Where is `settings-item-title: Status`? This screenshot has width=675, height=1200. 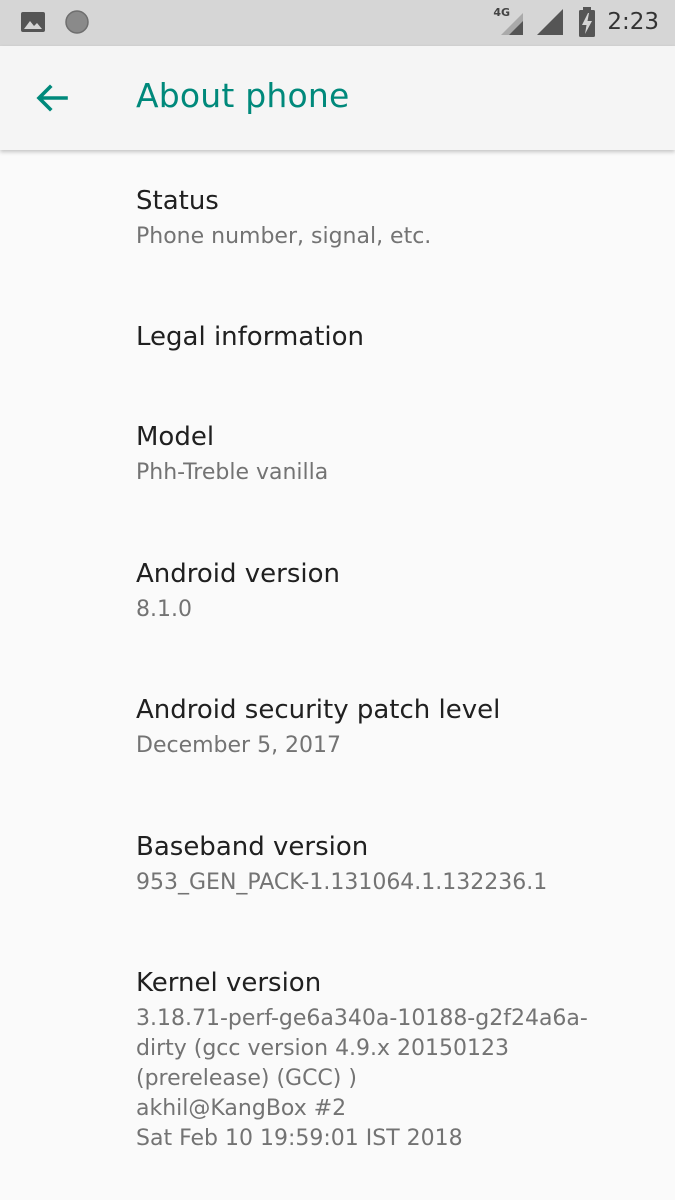
settings-item-title: Status is located at coordinates (177, 201).